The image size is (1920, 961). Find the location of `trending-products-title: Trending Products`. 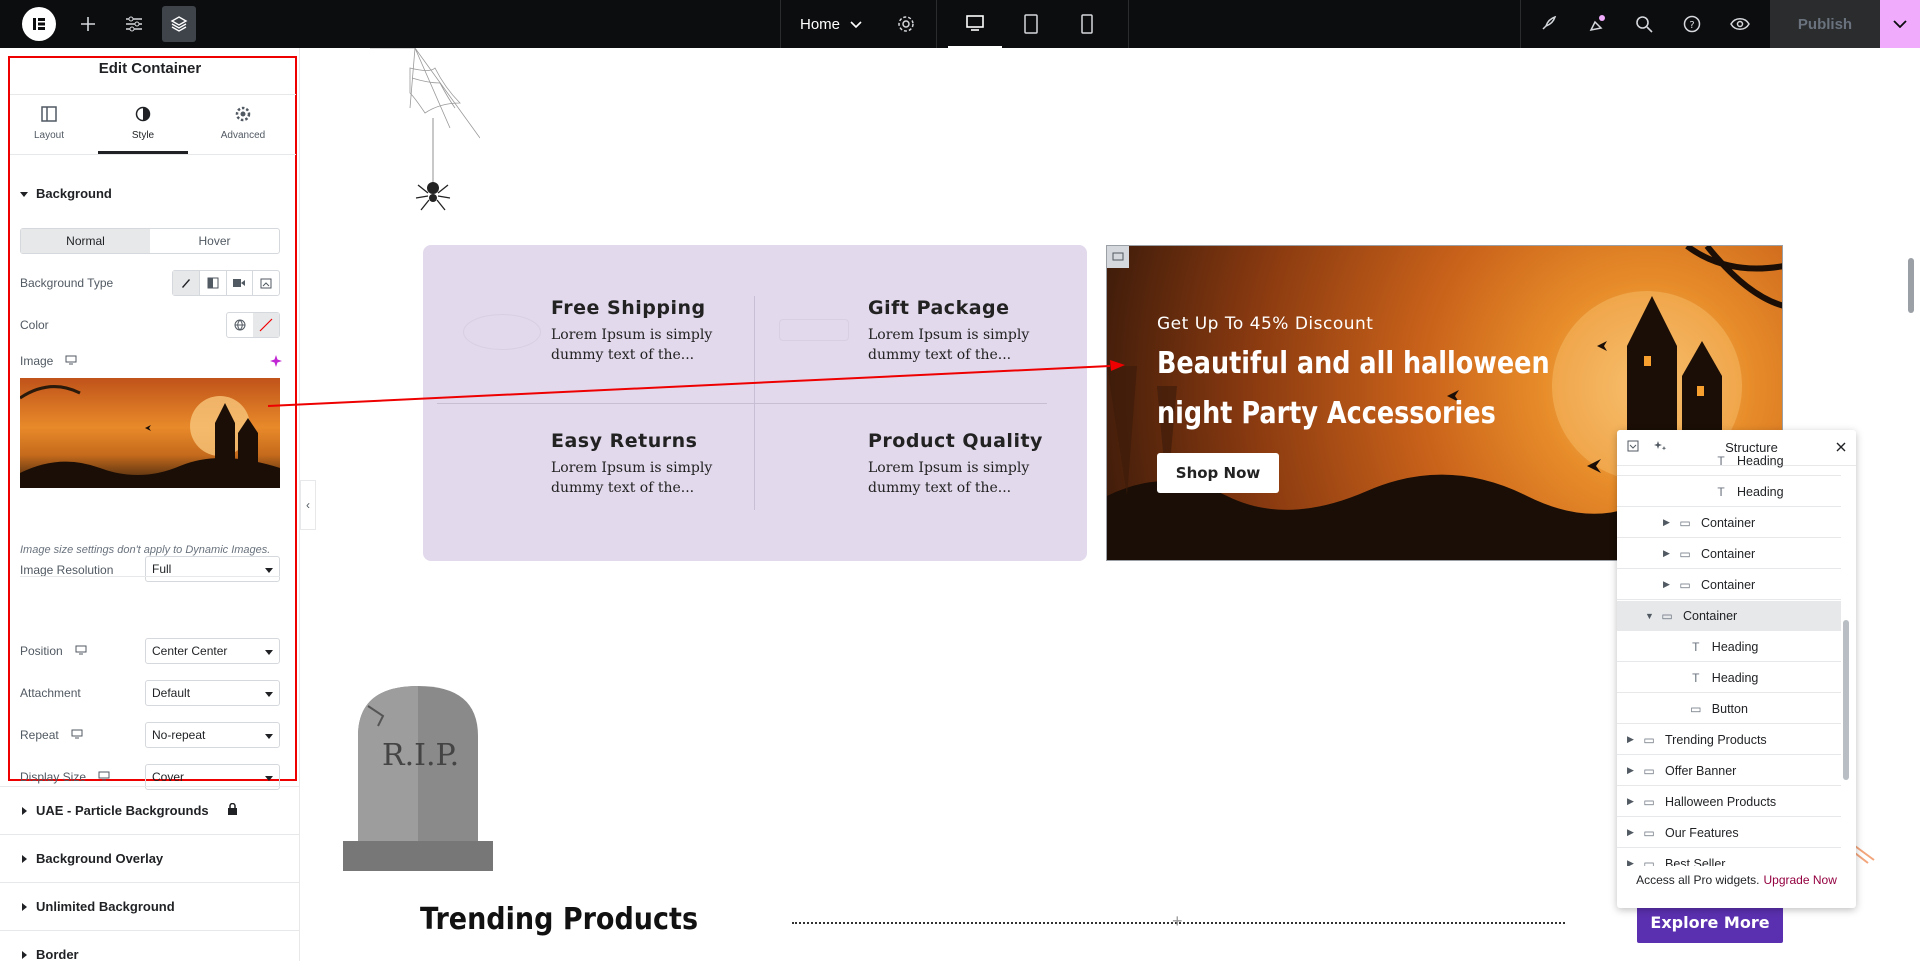

trending-products-title: Trending Products is located at coordinates (559, 919).